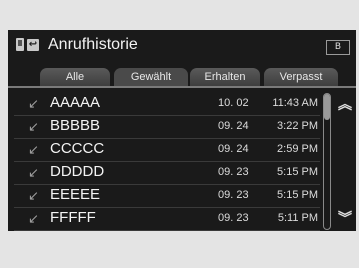  I want to click on list-item: ↙ FFFFF 09. 23 5:11 PM, so click(164, 219).